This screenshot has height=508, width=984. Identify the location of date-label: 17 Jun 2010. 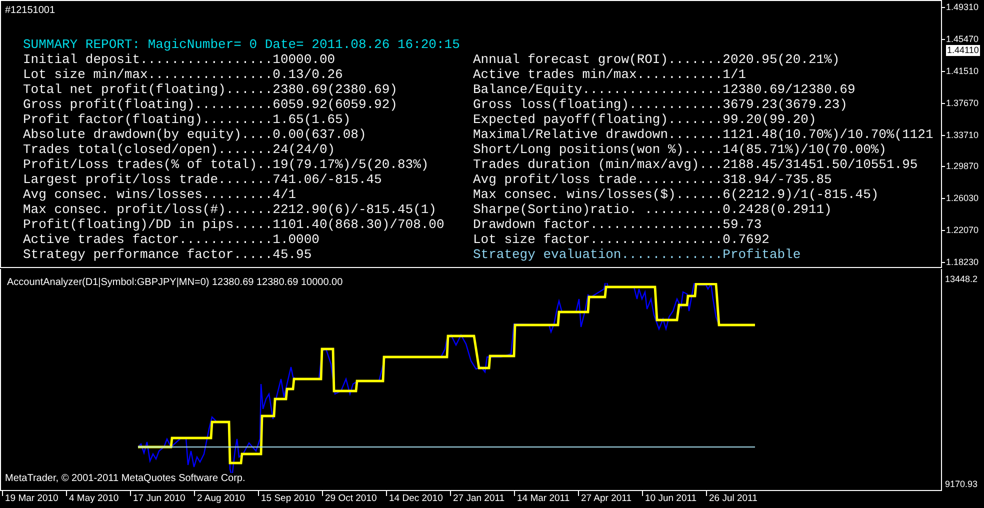
(159, 499).